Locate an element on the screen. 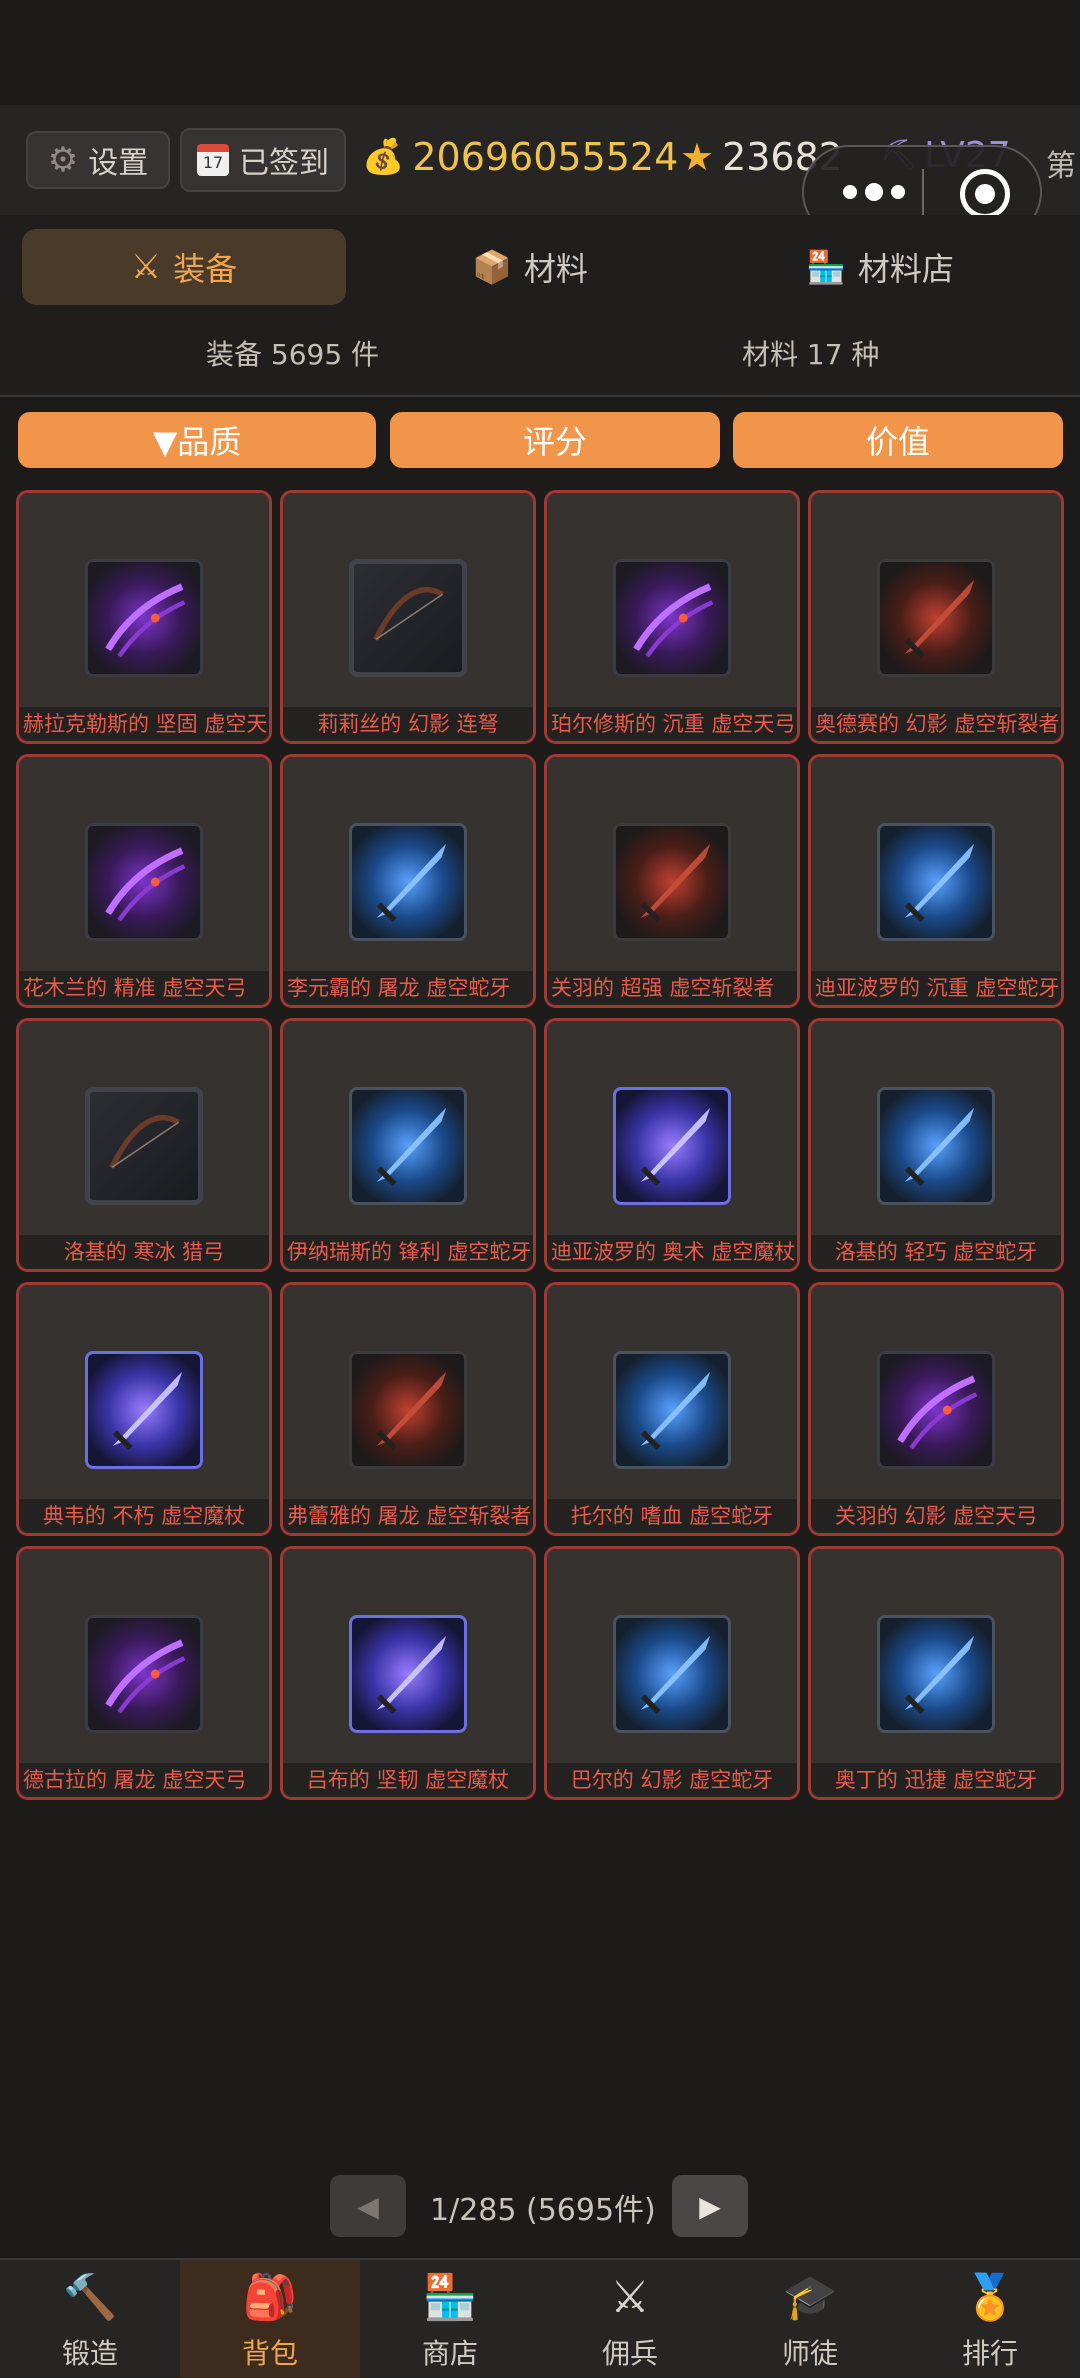 The height and width of the screenshot is (2378, 1080). item-card: 关羽的 幻影 虚空天弓 is located at coordinates (936, 1409).